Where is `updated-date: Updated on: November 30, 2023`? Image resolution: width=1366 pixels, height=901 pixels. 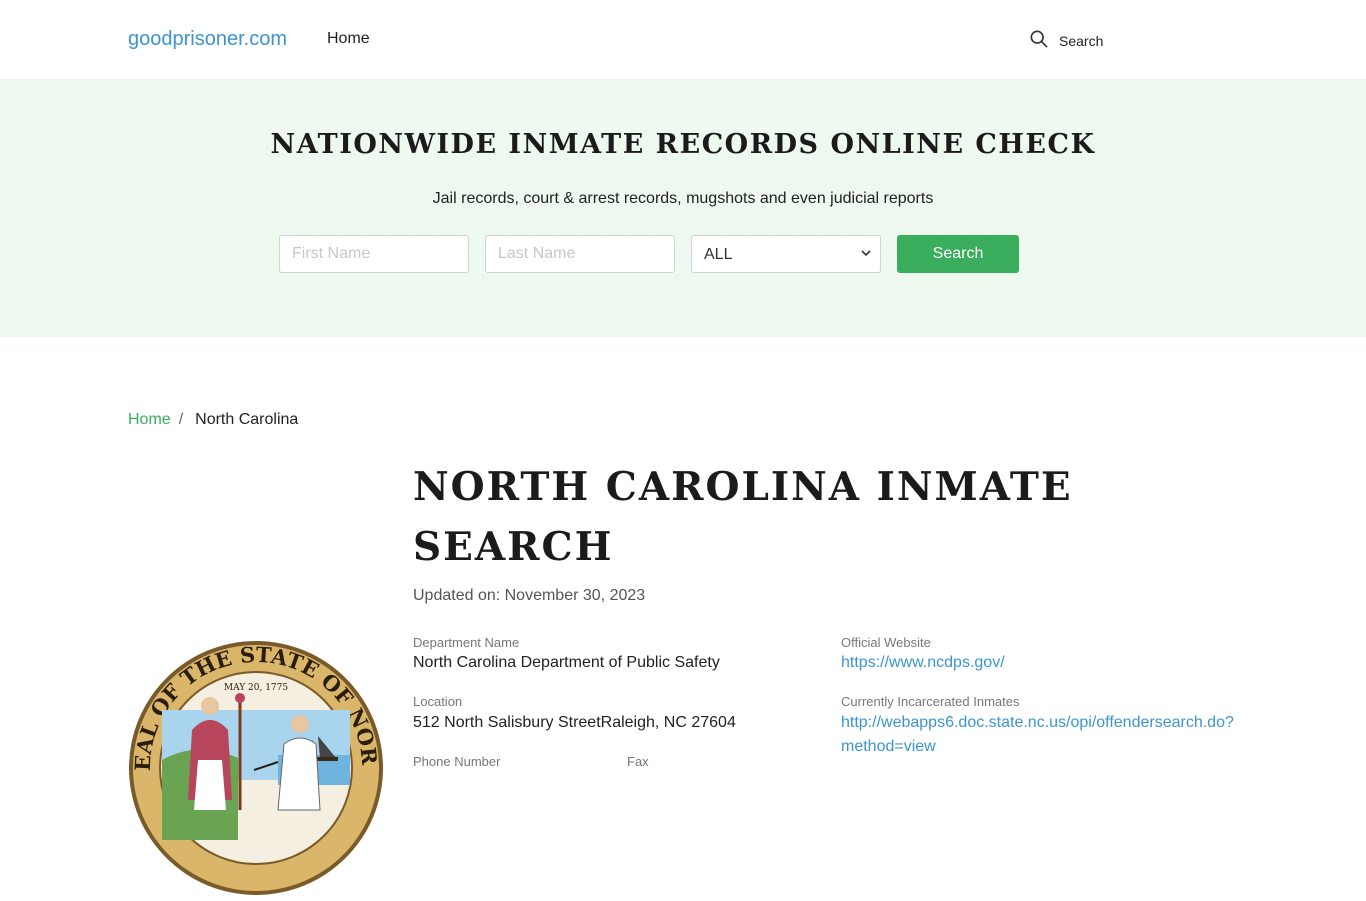 updated-date: Updated on: November 30, 2023 is located at coordinates (529, 595).